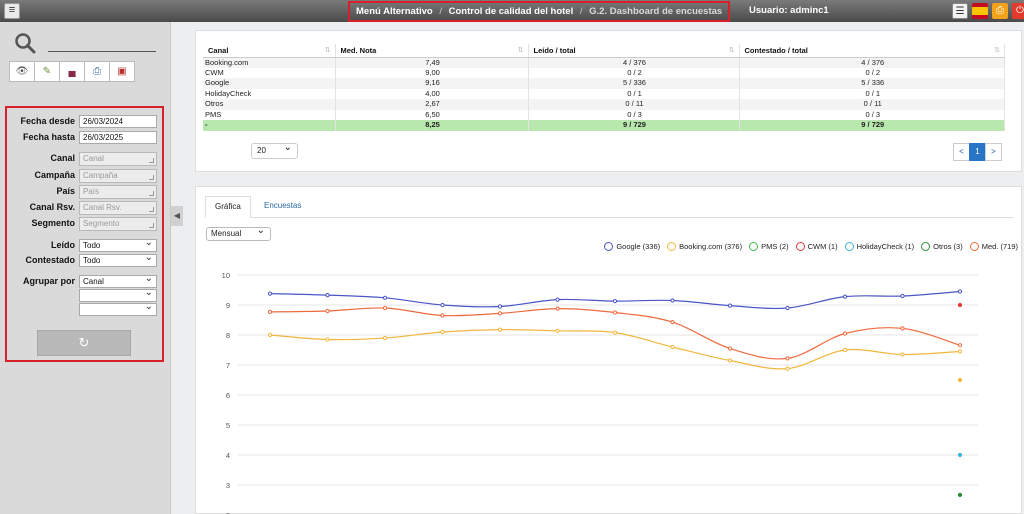 This screenshot has width=1024, height=514. Describe the element at coordinates (960, 11) in the screenshot. I see `document-icon: ☰` at that location.